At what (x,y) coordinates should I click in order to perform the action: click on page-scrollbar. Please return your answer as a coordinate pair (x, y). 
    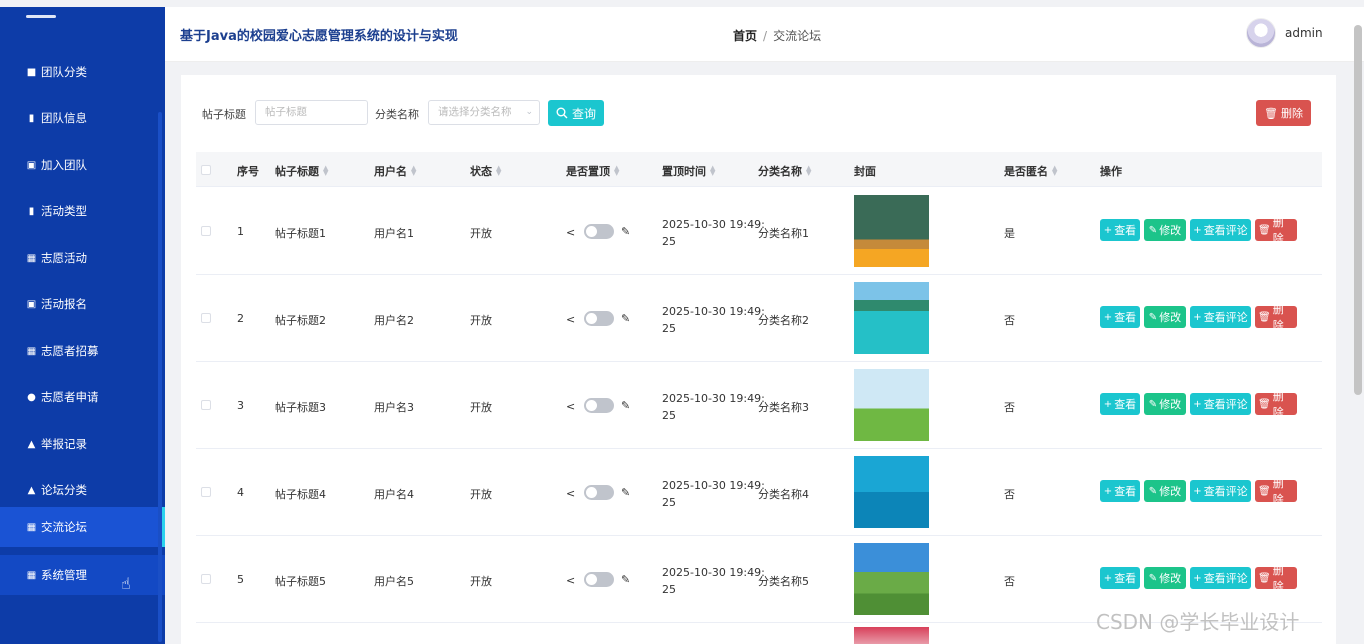
    Looking at the image, I should click on (1358, 210).